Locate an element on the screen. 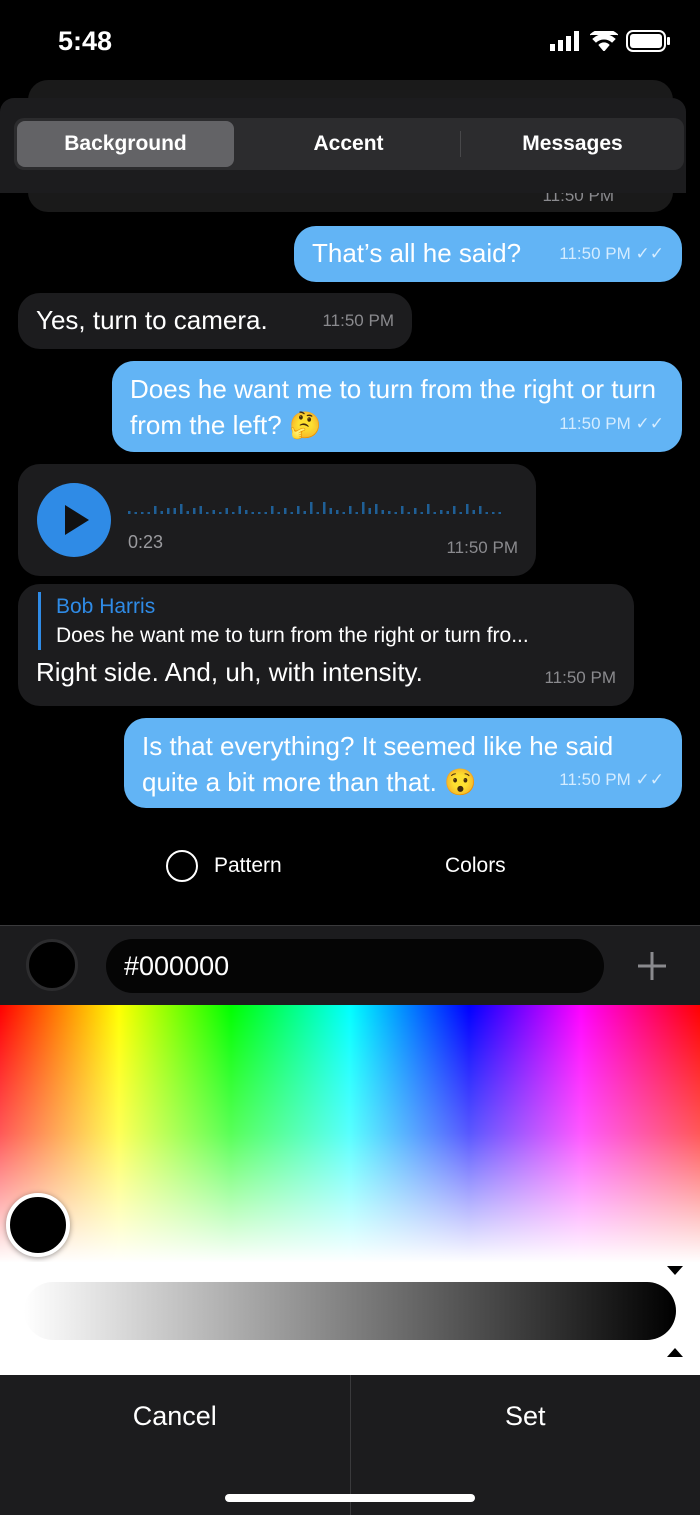 The width and height of the screenshot is (700, 1515). background-options: Pattern Colors is located at coordinates (350, 866).